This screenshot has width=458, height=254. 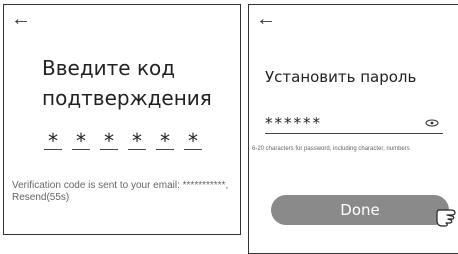 I want to click on set-password-heading: Установить пароль, so click(x=341, y=77).